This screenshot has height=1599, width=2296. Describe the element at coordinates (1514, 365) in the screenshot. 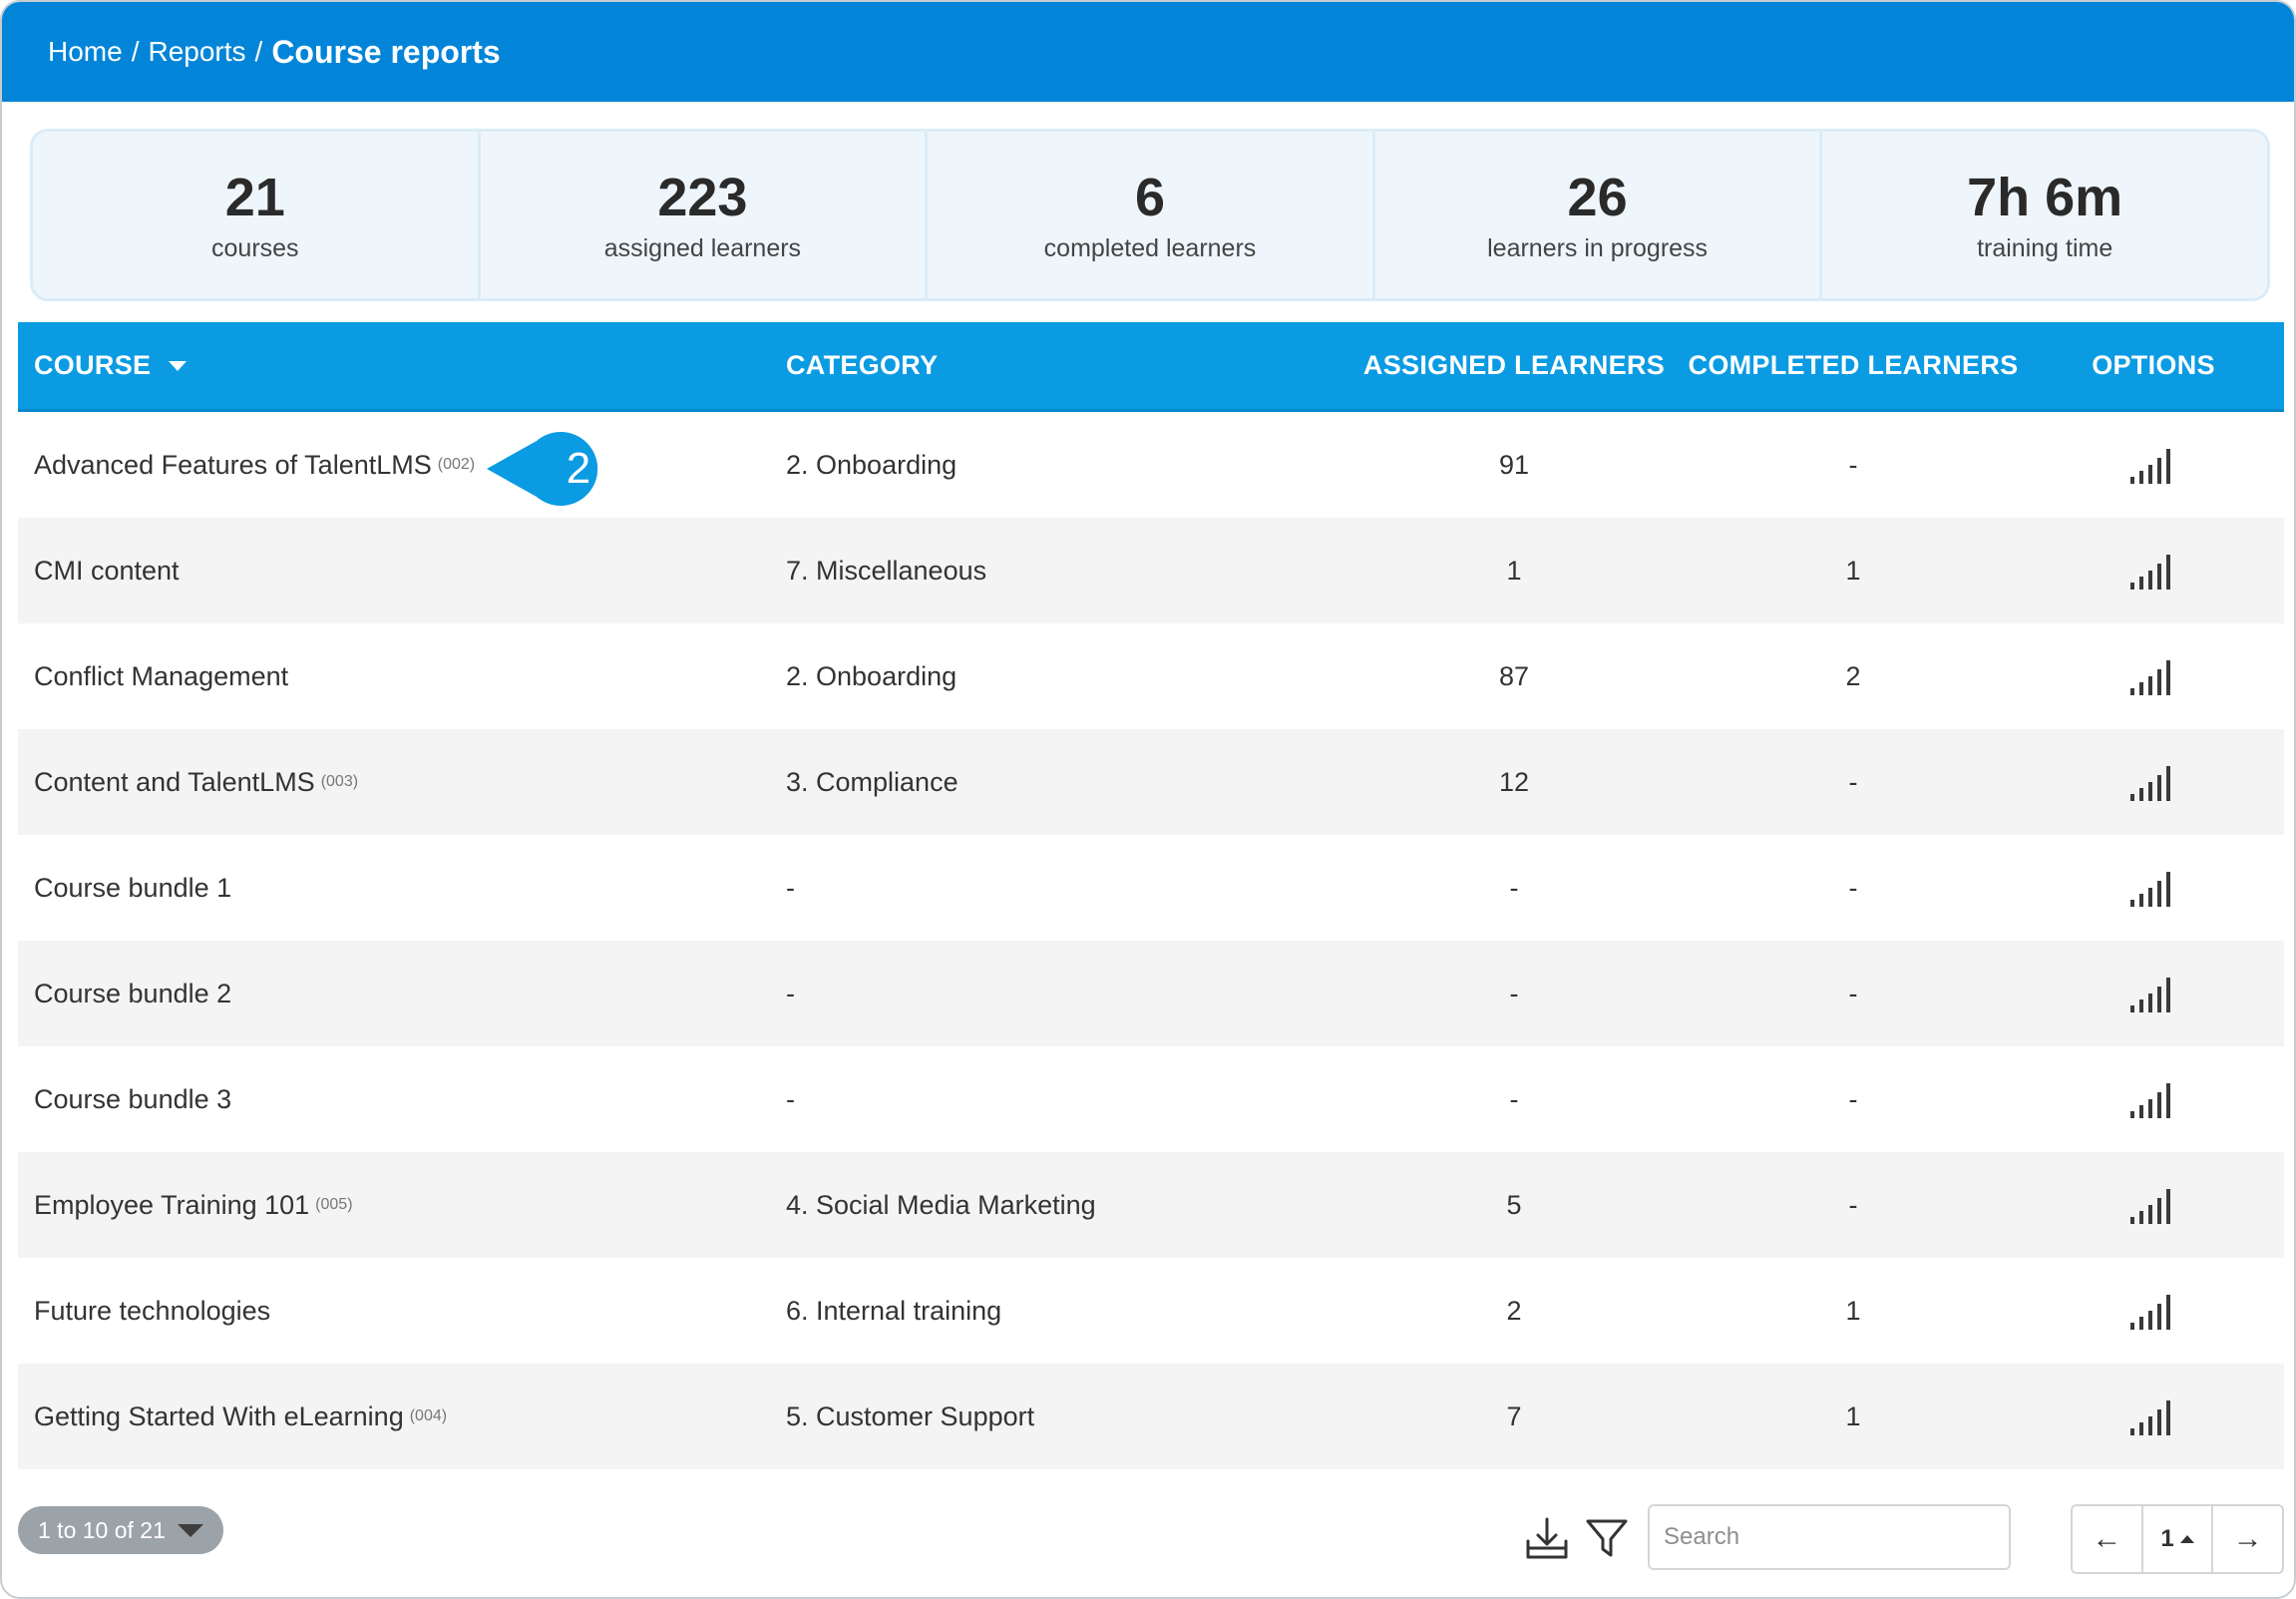

I see `column-header-assigned: ASSIGNED LEARNERS` at that location.